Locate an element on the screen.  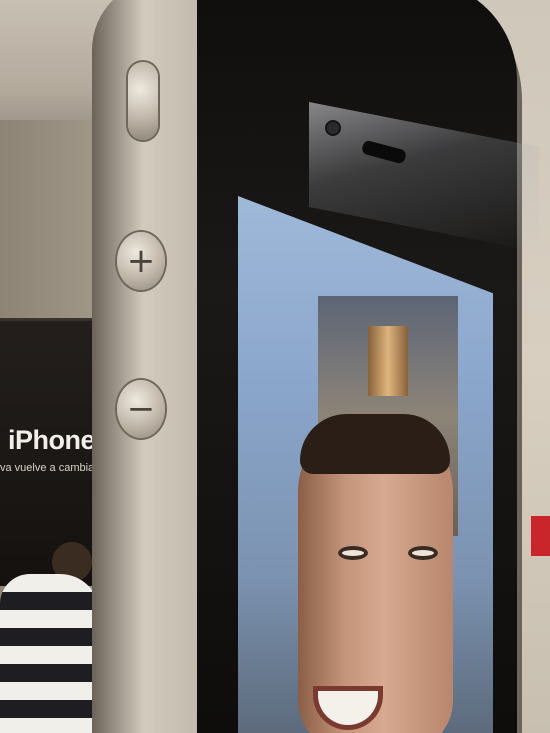
mute-switch is located at coordinates (143, 101).